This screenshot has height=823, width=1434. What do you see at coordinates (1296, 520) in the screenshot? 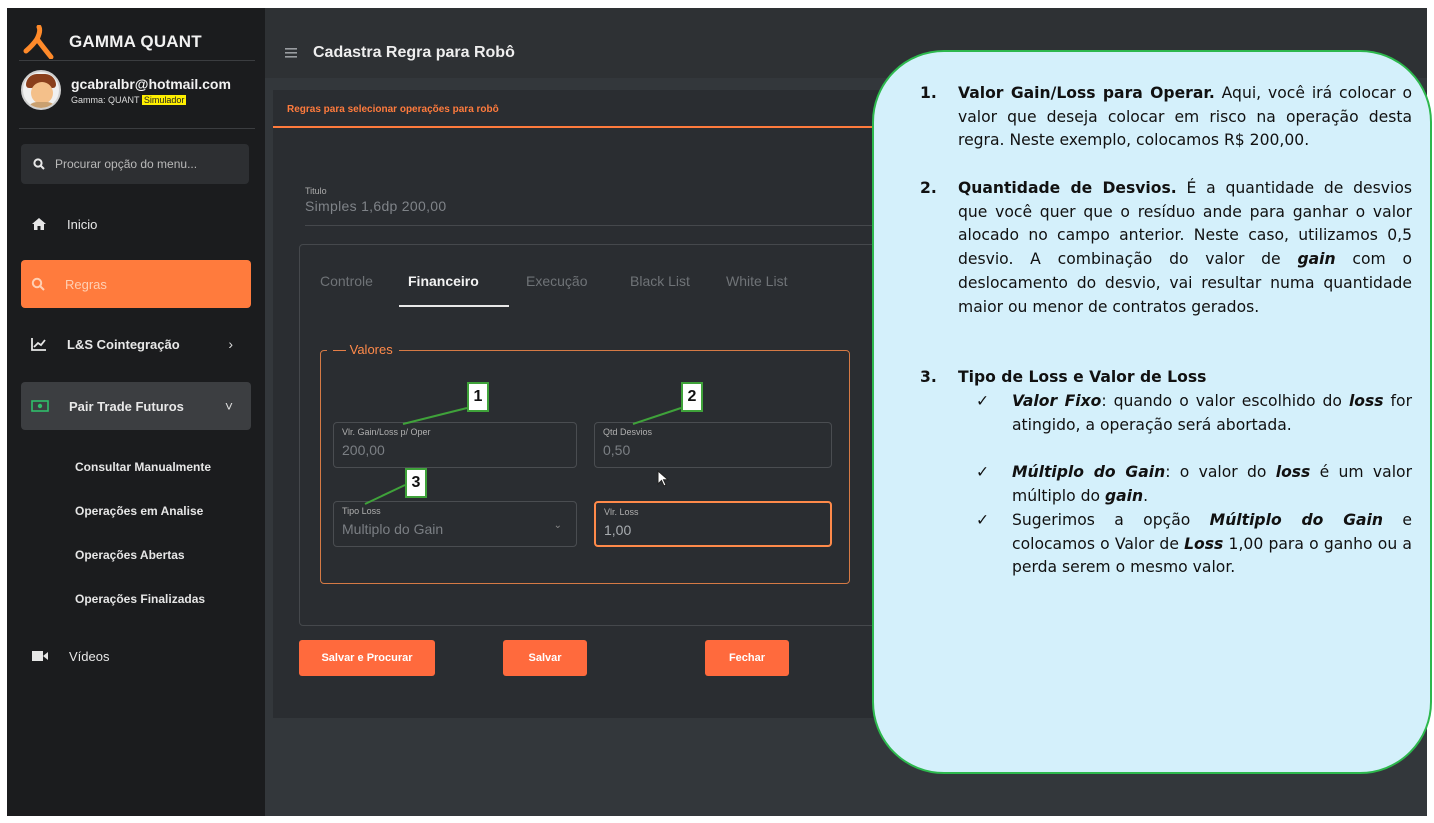
I see `sub-3-option: Múltiplo do Gain` at bounding box center [1296, 520].